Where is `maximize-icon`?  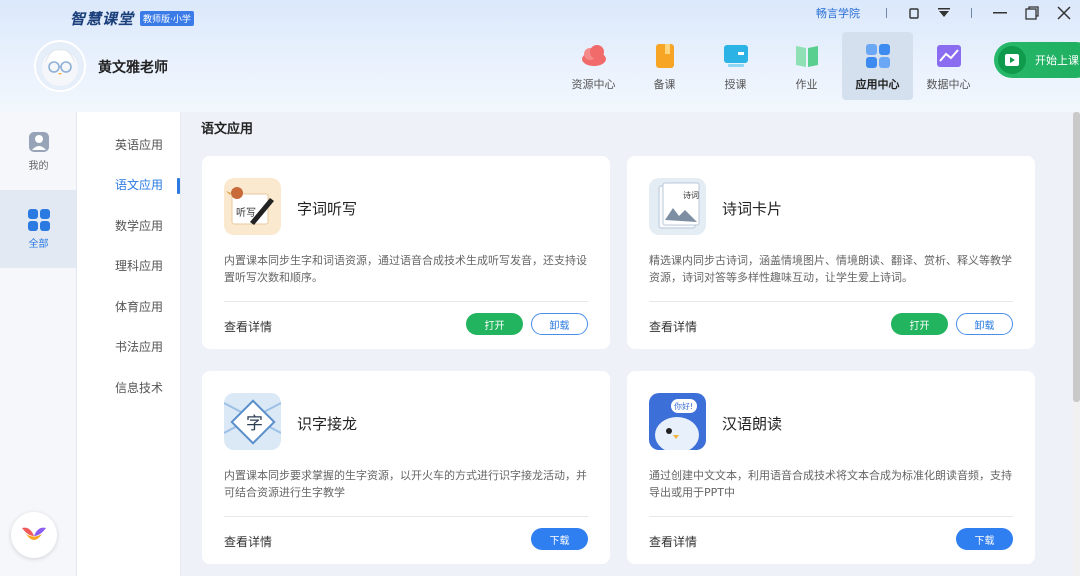 maximize-icon is located at coordinates (1032, 13).